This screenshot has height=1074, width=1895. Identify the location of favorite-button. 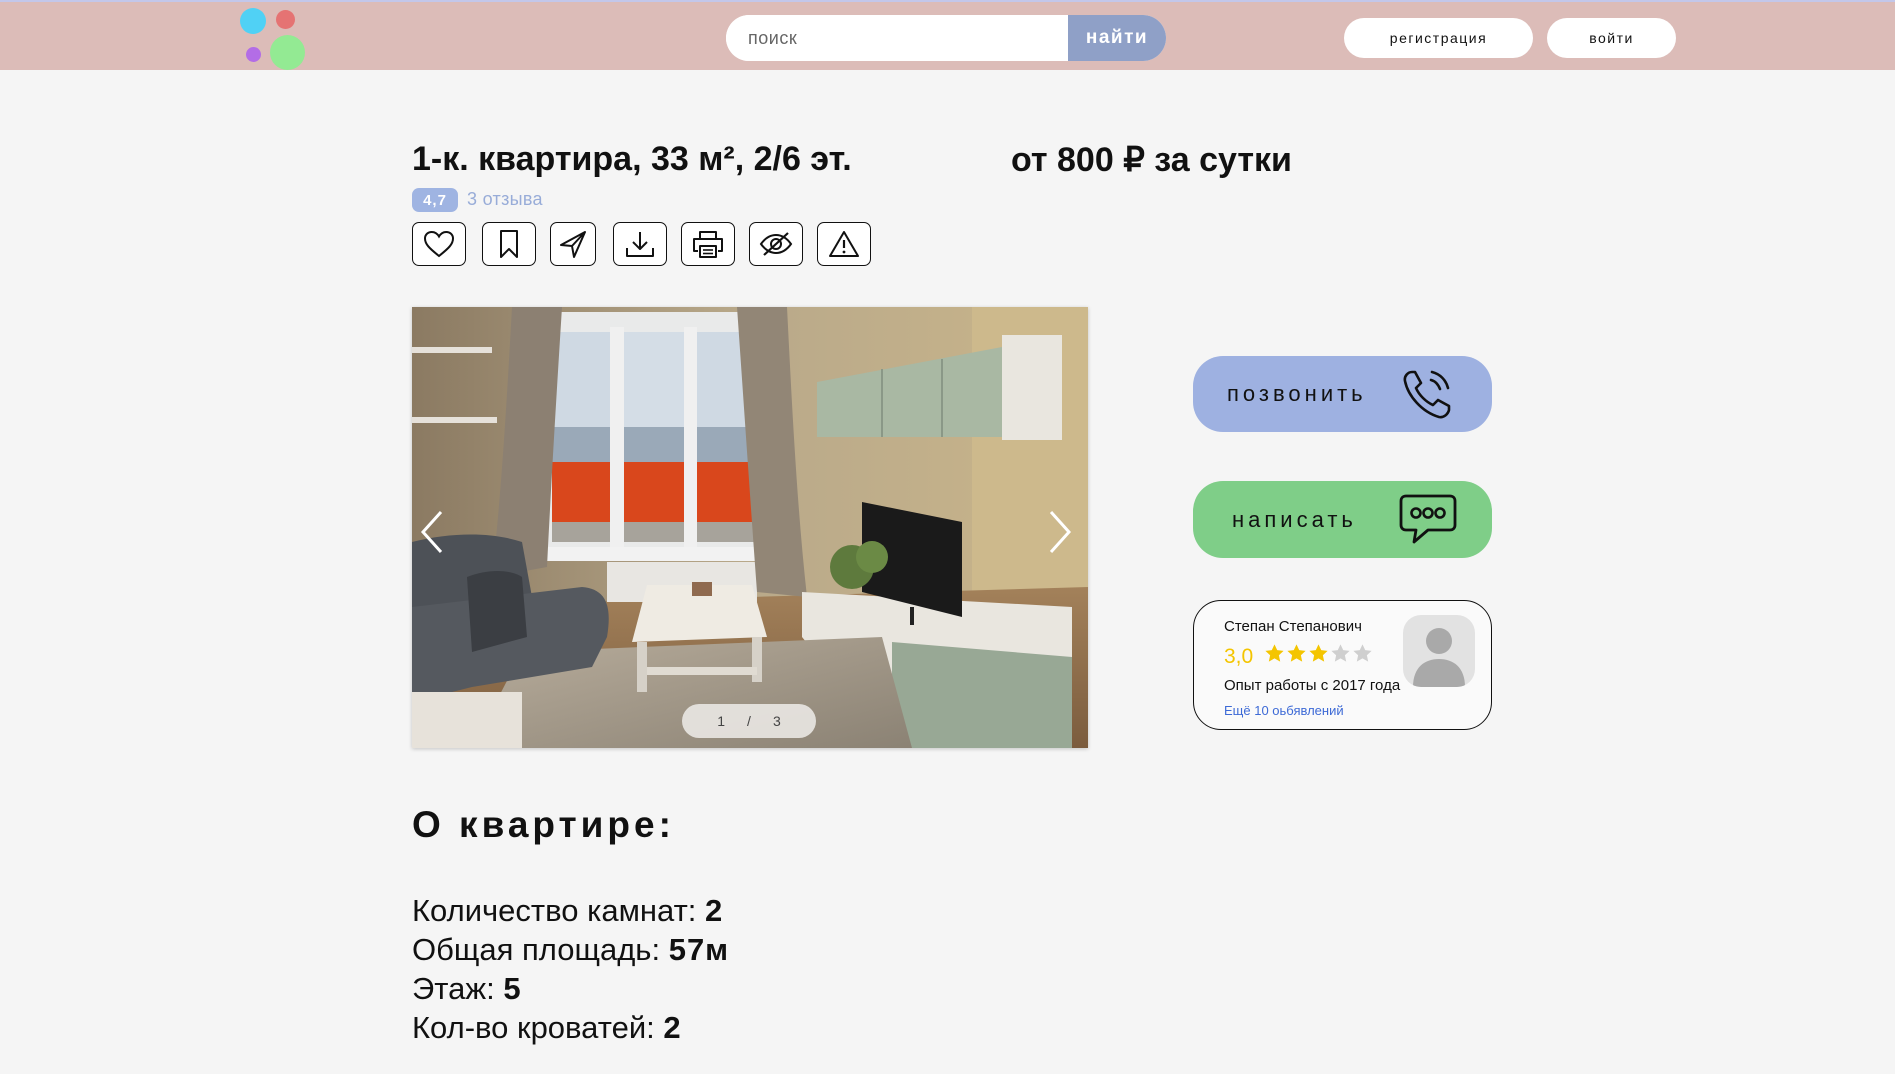
(439, 244).